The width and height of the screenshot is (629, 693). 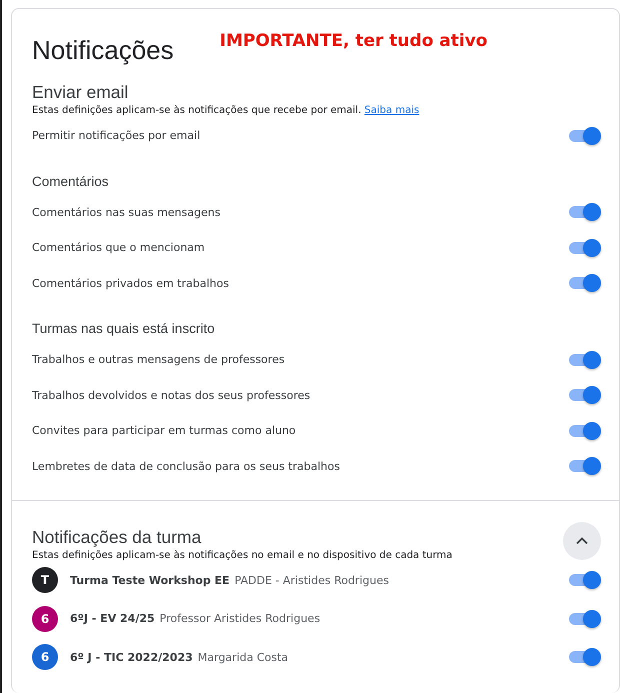 I want to click on setting-label: Comentários nas suas mensagens, so click(x=126, y=212).